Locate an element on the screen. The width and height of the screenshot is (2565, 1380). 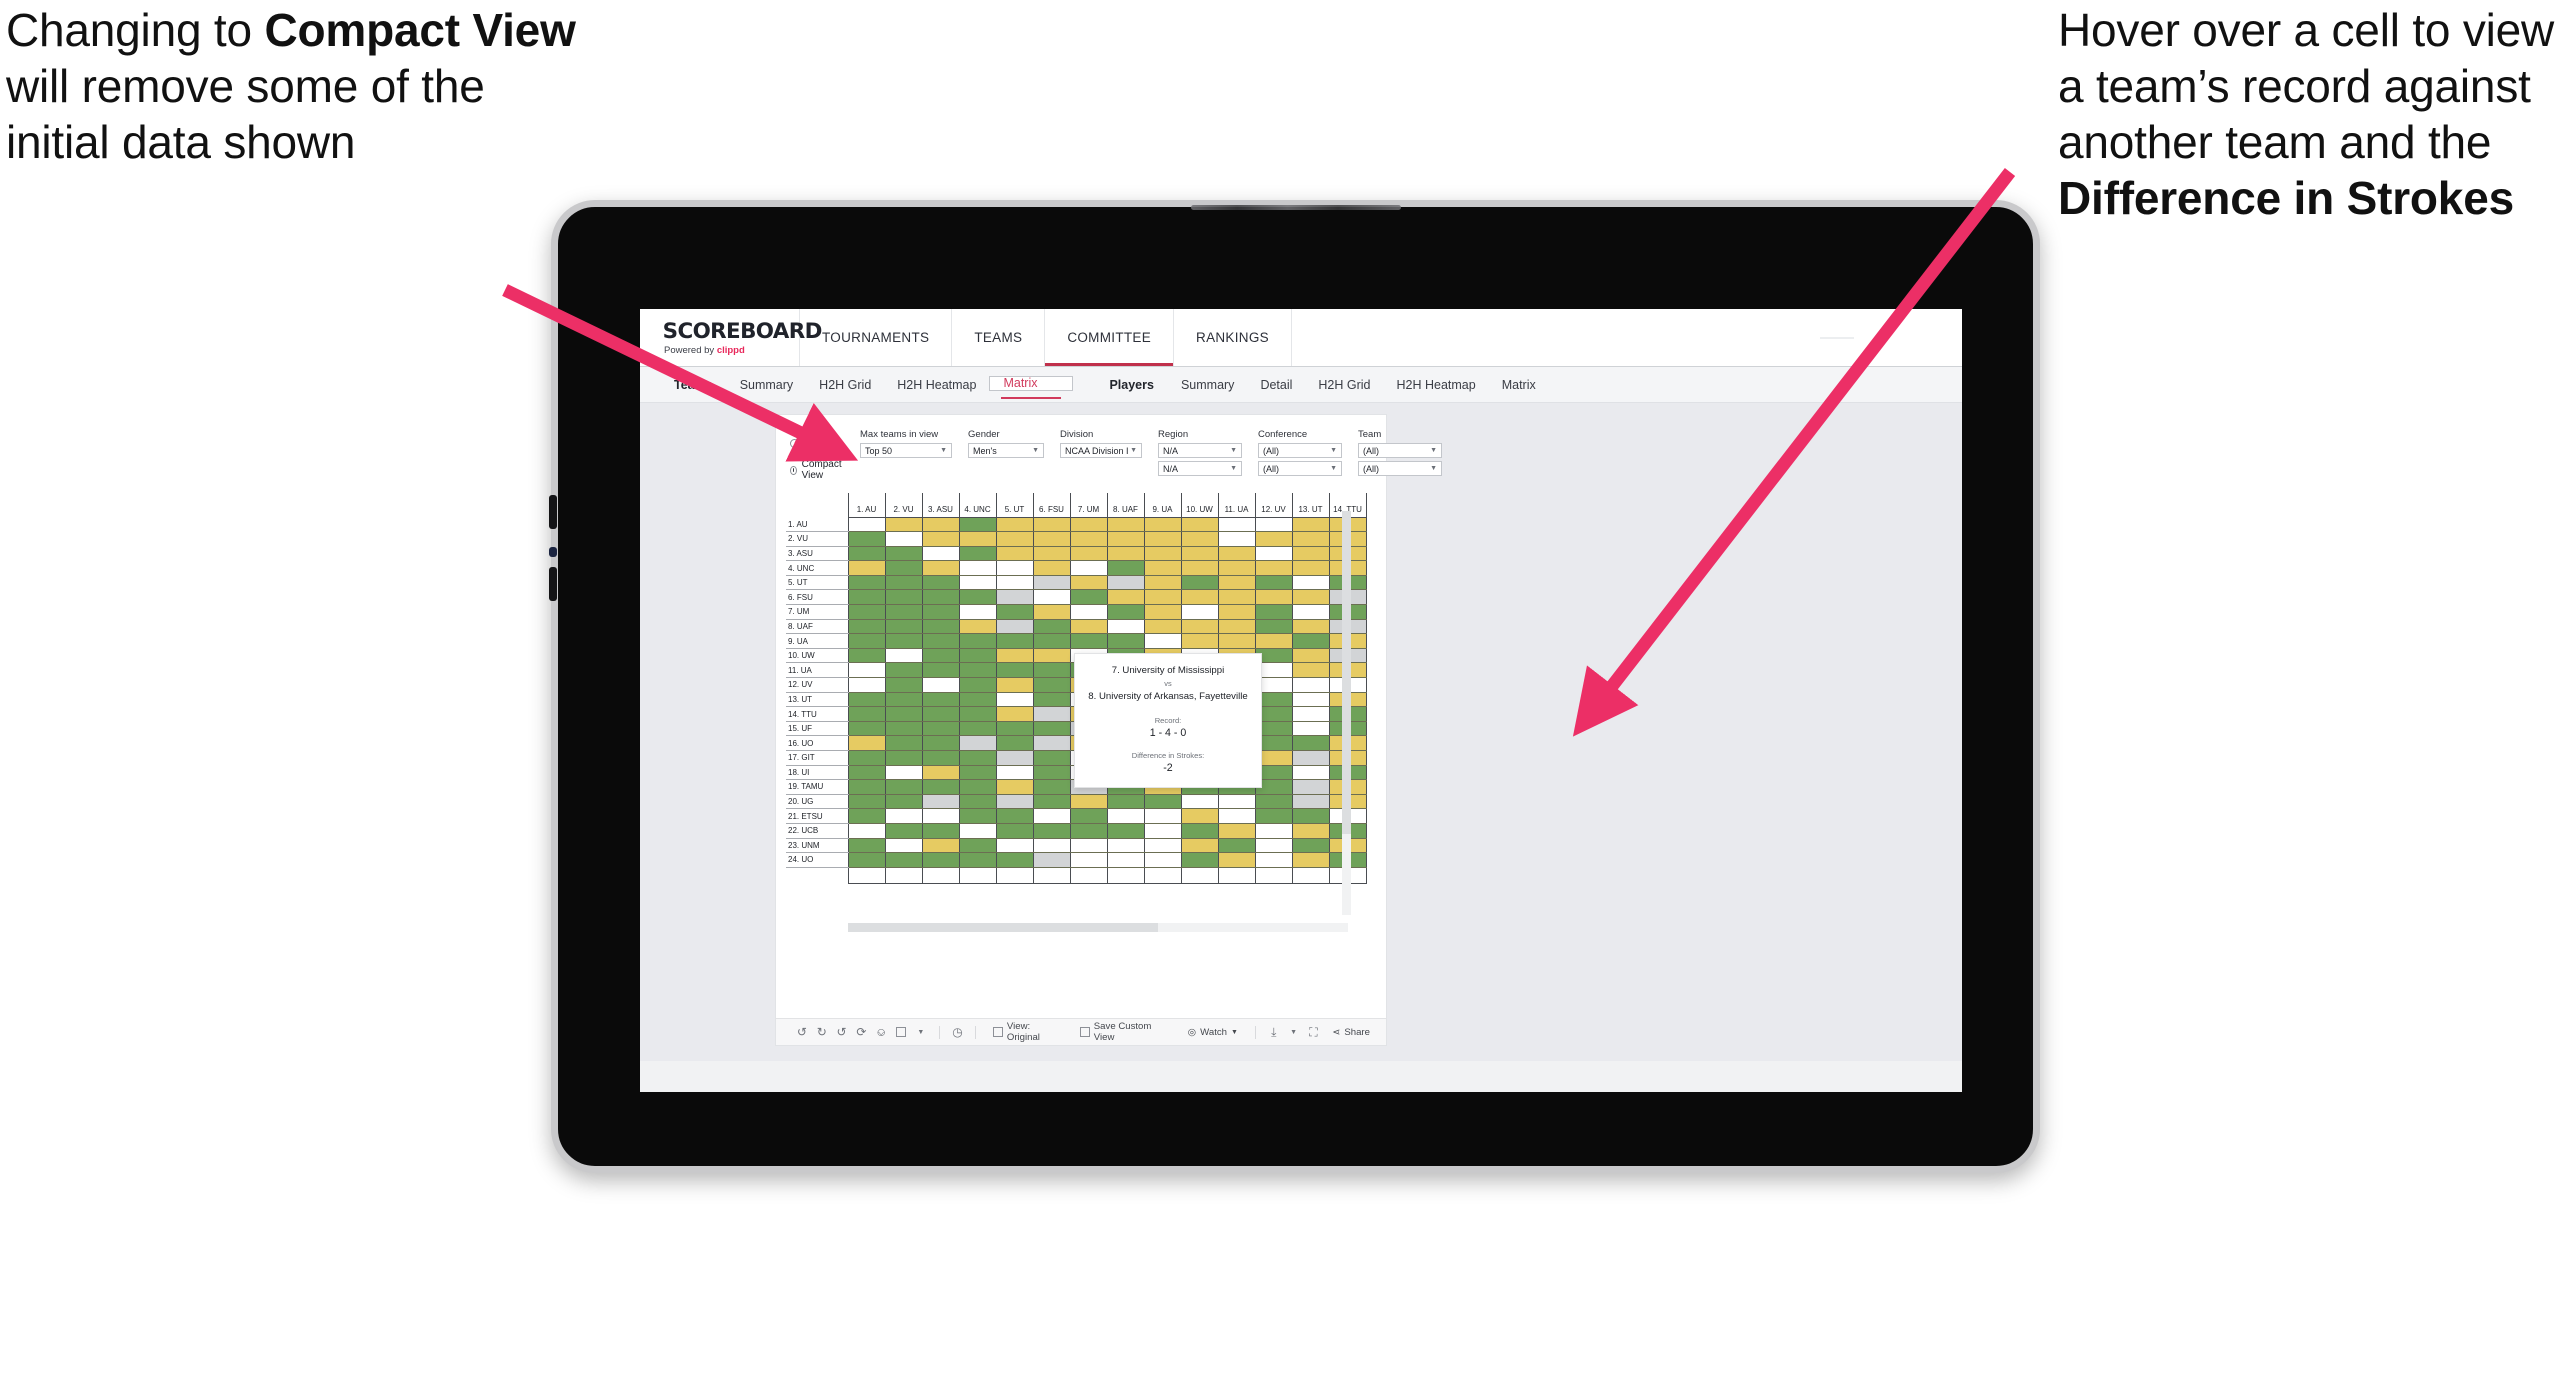
view-original-button: View: Original is located at coordinates (1027, 1032).